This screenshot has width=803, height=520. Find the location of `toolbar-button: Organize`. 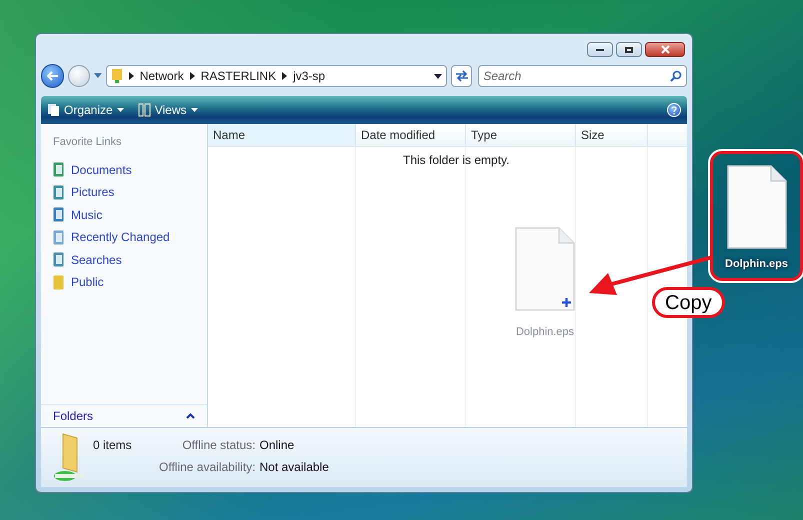

toolbar-button: Organize is located at coordinates (85, 110).